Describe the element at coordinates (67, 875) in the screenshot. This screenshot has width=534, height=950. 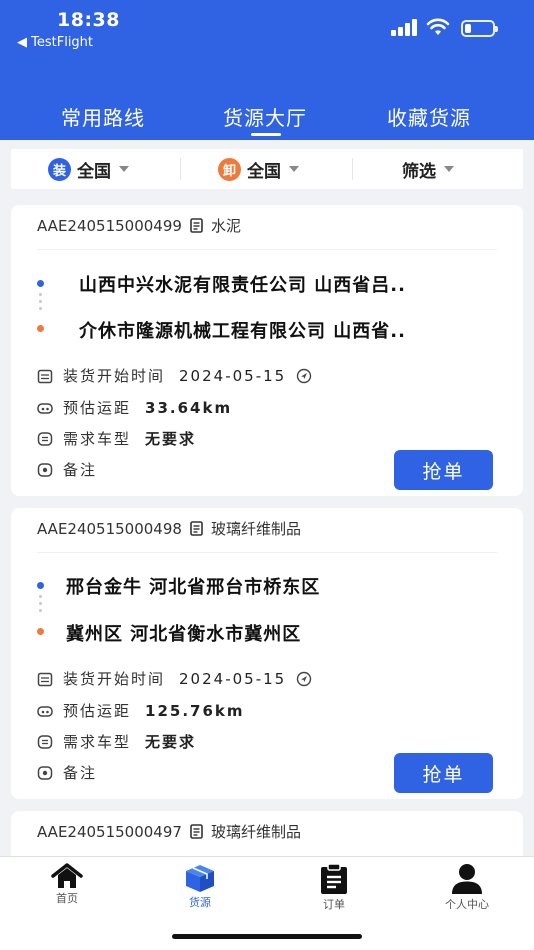
I see `home-icon` at that location.